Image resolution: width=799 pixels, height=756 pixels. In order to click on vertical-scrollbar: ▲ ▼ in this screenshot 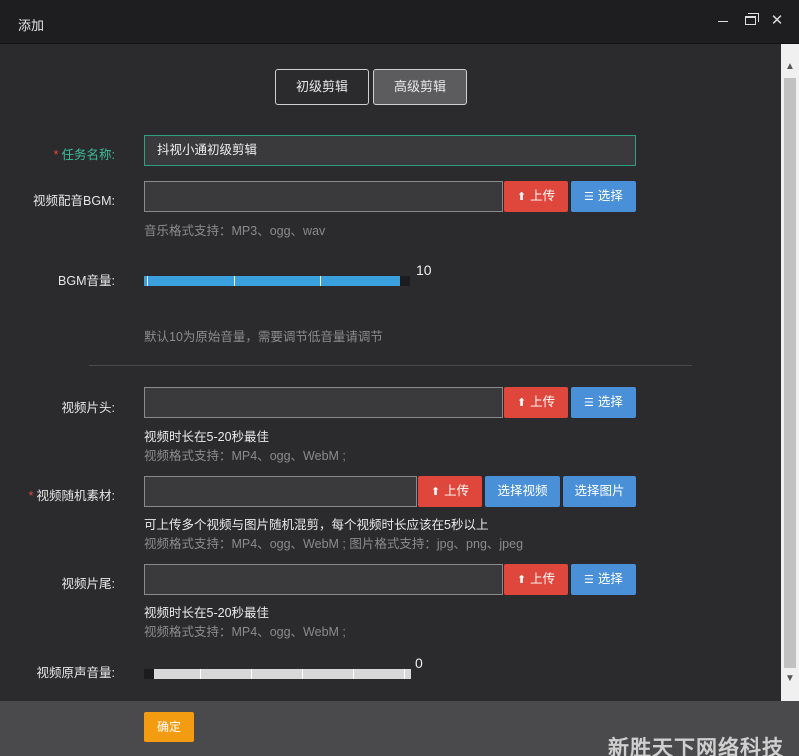, I will do `click(790, 372)`.